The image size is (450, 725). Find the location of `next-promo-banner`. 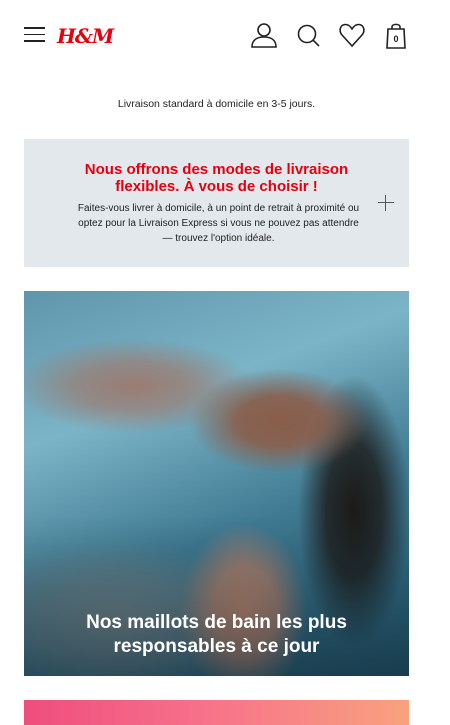

next-promo-banner is located at coordinates (216, 712).